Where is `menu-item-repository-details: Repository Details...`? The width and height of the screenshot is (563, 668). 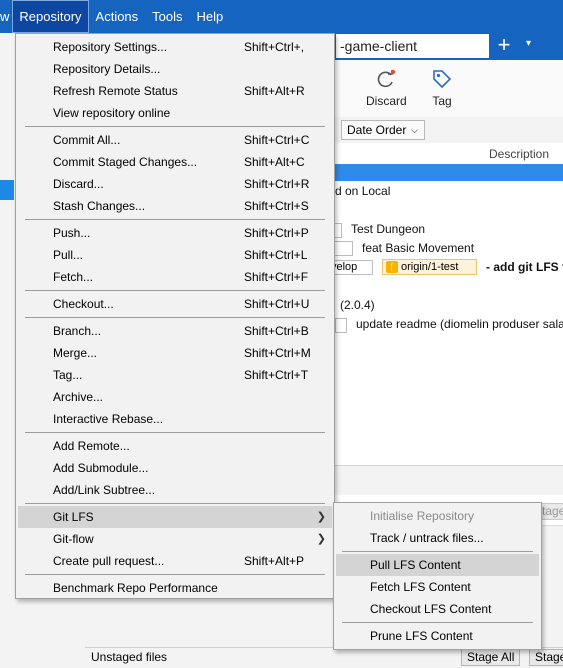
menu-item-repository-details: Repository Details... is located at coordinates (175, 69).